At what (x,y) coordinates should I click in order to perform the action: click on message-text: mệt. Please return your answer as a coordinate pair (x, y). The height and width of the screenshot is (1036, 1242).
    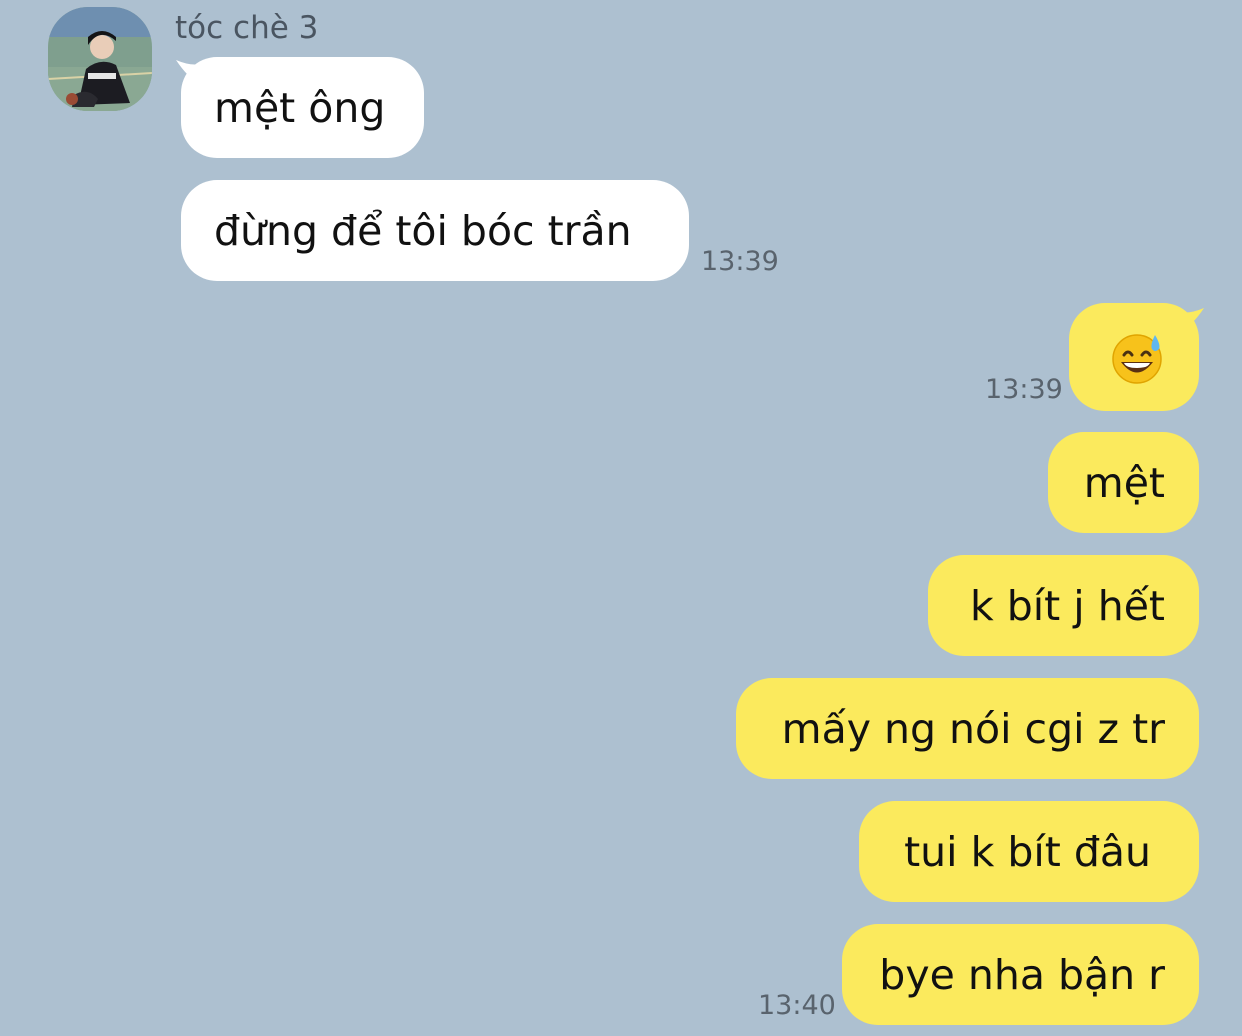
    Looking at the image, I should click on (1124, 482).